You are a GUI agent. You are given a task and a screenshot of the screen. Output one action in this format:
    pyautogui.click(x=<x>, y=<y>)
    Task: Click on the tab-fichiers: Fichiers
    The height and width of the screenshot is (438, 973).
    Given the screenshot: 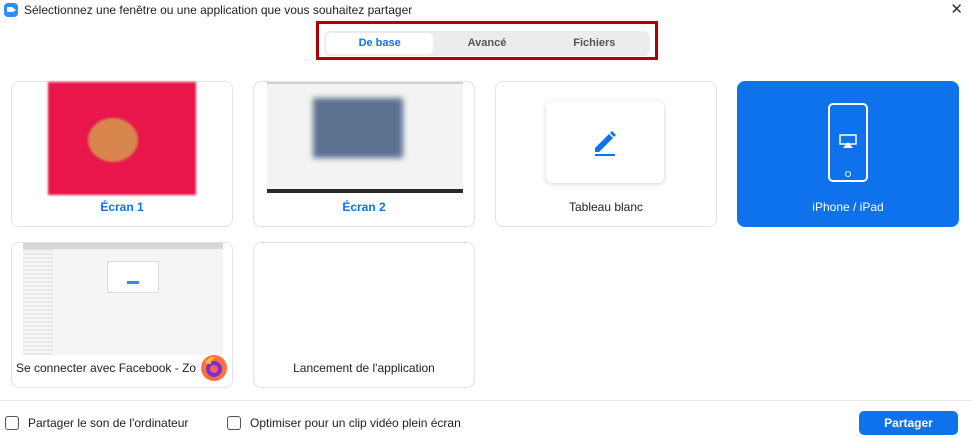 What is the action you would take?
    pyautogui.click(x=594, y=43)
    